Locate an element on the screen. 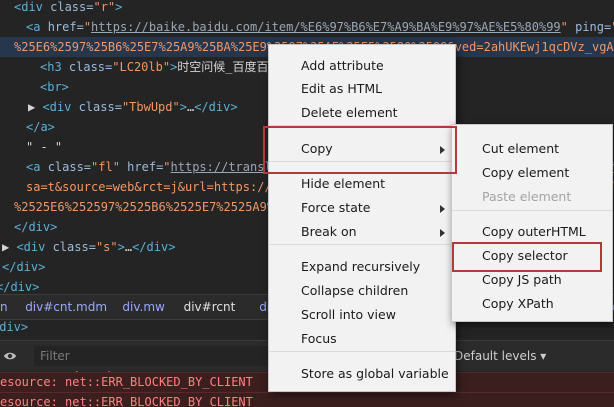  submenu-item-label: Paste element is located at coordinates (527, 196).